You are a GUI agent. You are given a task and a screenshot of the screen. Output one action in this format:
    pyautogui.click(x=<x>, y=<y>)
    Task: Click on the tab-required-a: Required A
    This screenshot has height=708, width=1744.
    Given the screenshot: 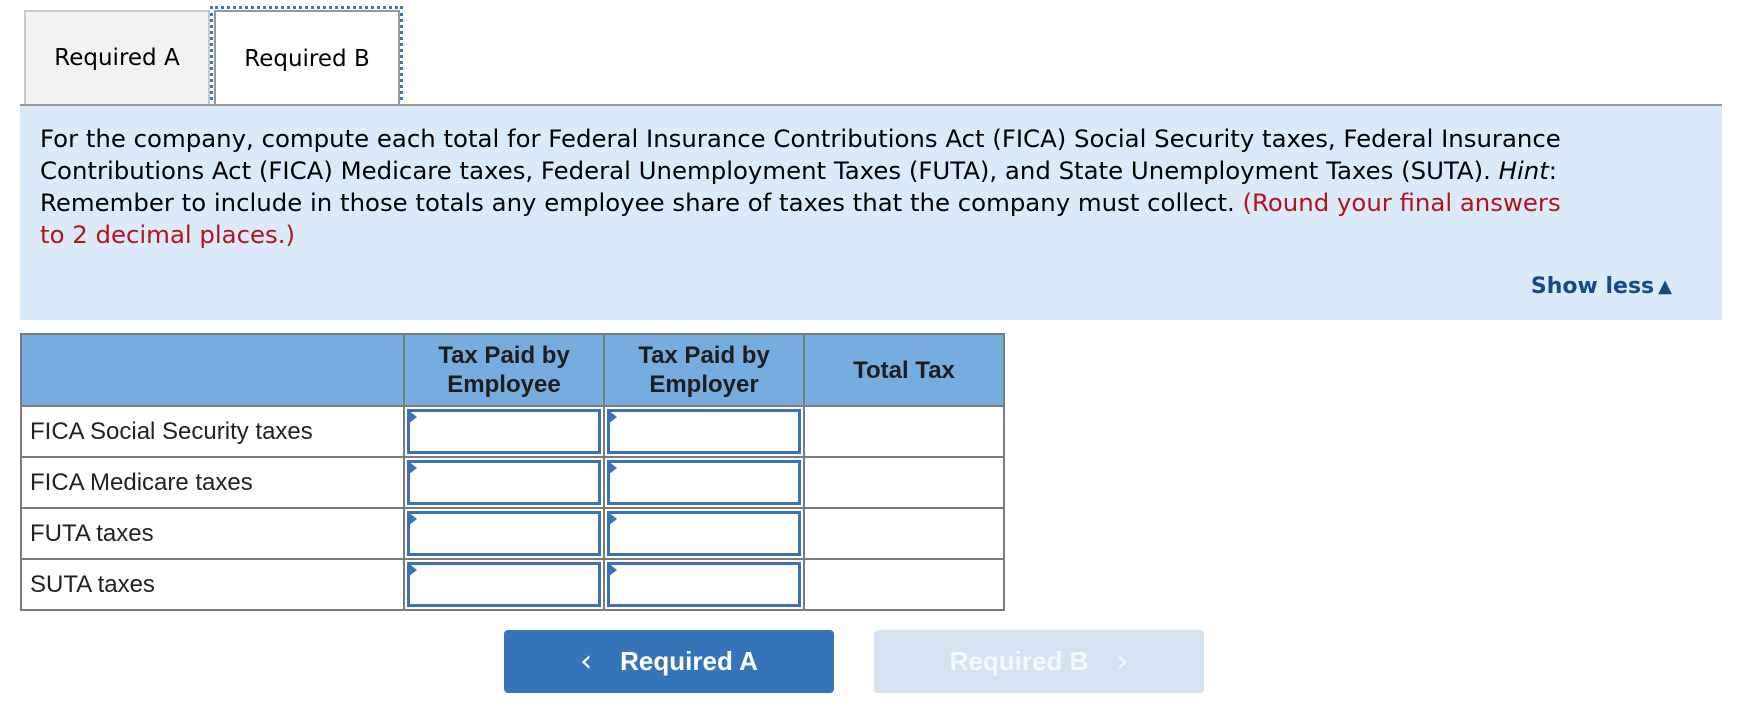 What is the action you would take?
    pyautogui.click(x=117, y=57)
    